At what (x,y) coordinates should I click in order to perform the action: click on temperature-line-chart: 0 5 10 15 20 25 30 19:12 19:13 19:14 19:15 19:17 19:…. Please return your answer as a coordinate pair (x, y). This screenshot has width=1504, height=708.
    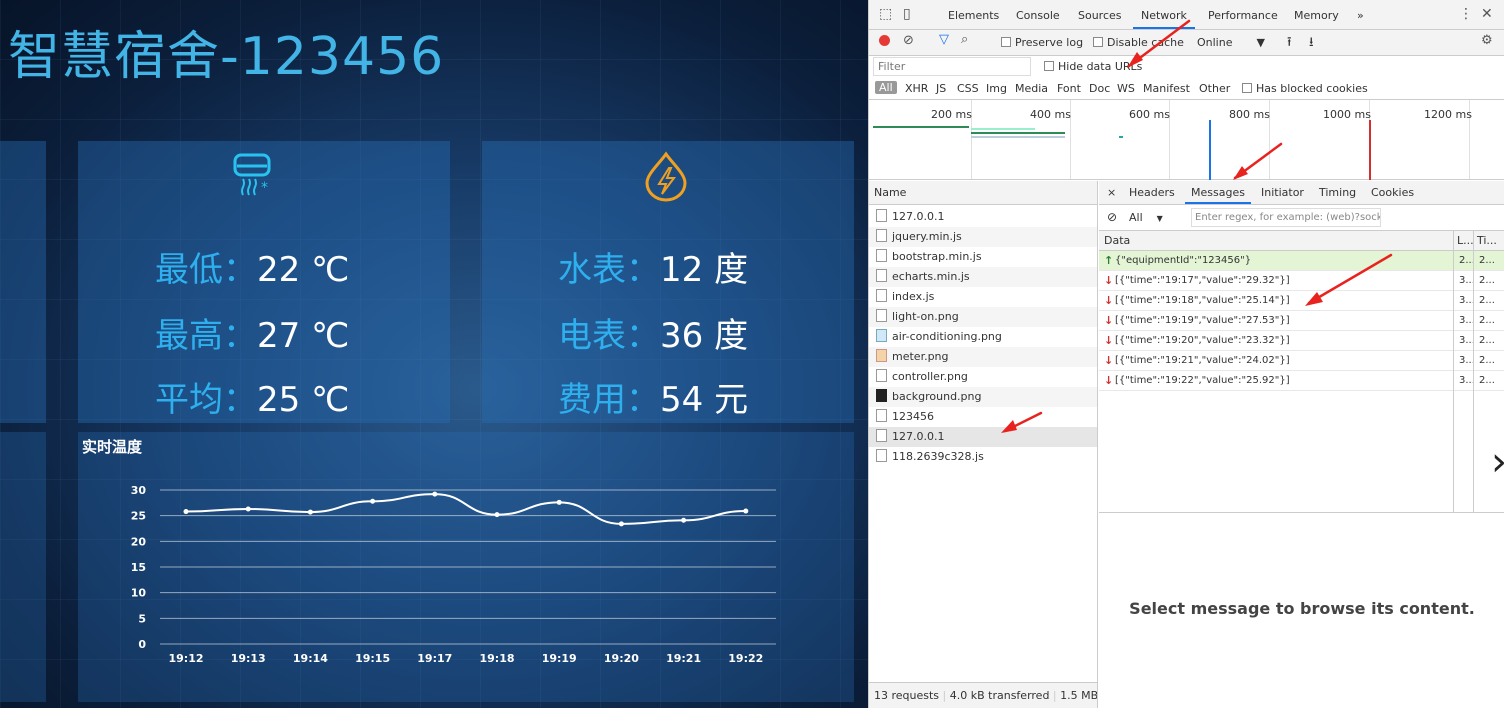
    Looking at the image, I should click on (453, 574).